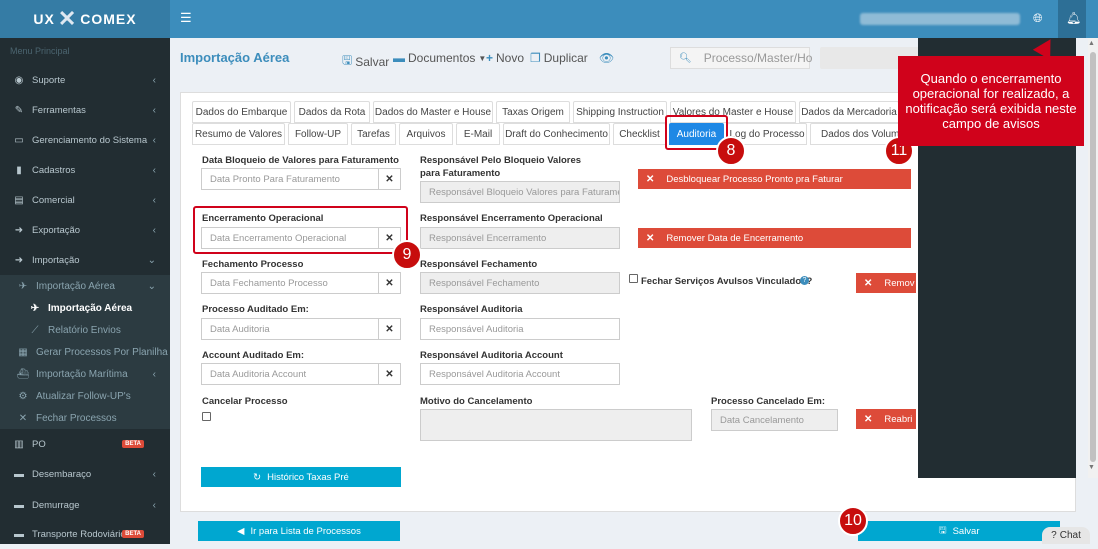 This screenshot has width=1098, height=549. I want to click on remover-label: Remov, so click(899, 283).